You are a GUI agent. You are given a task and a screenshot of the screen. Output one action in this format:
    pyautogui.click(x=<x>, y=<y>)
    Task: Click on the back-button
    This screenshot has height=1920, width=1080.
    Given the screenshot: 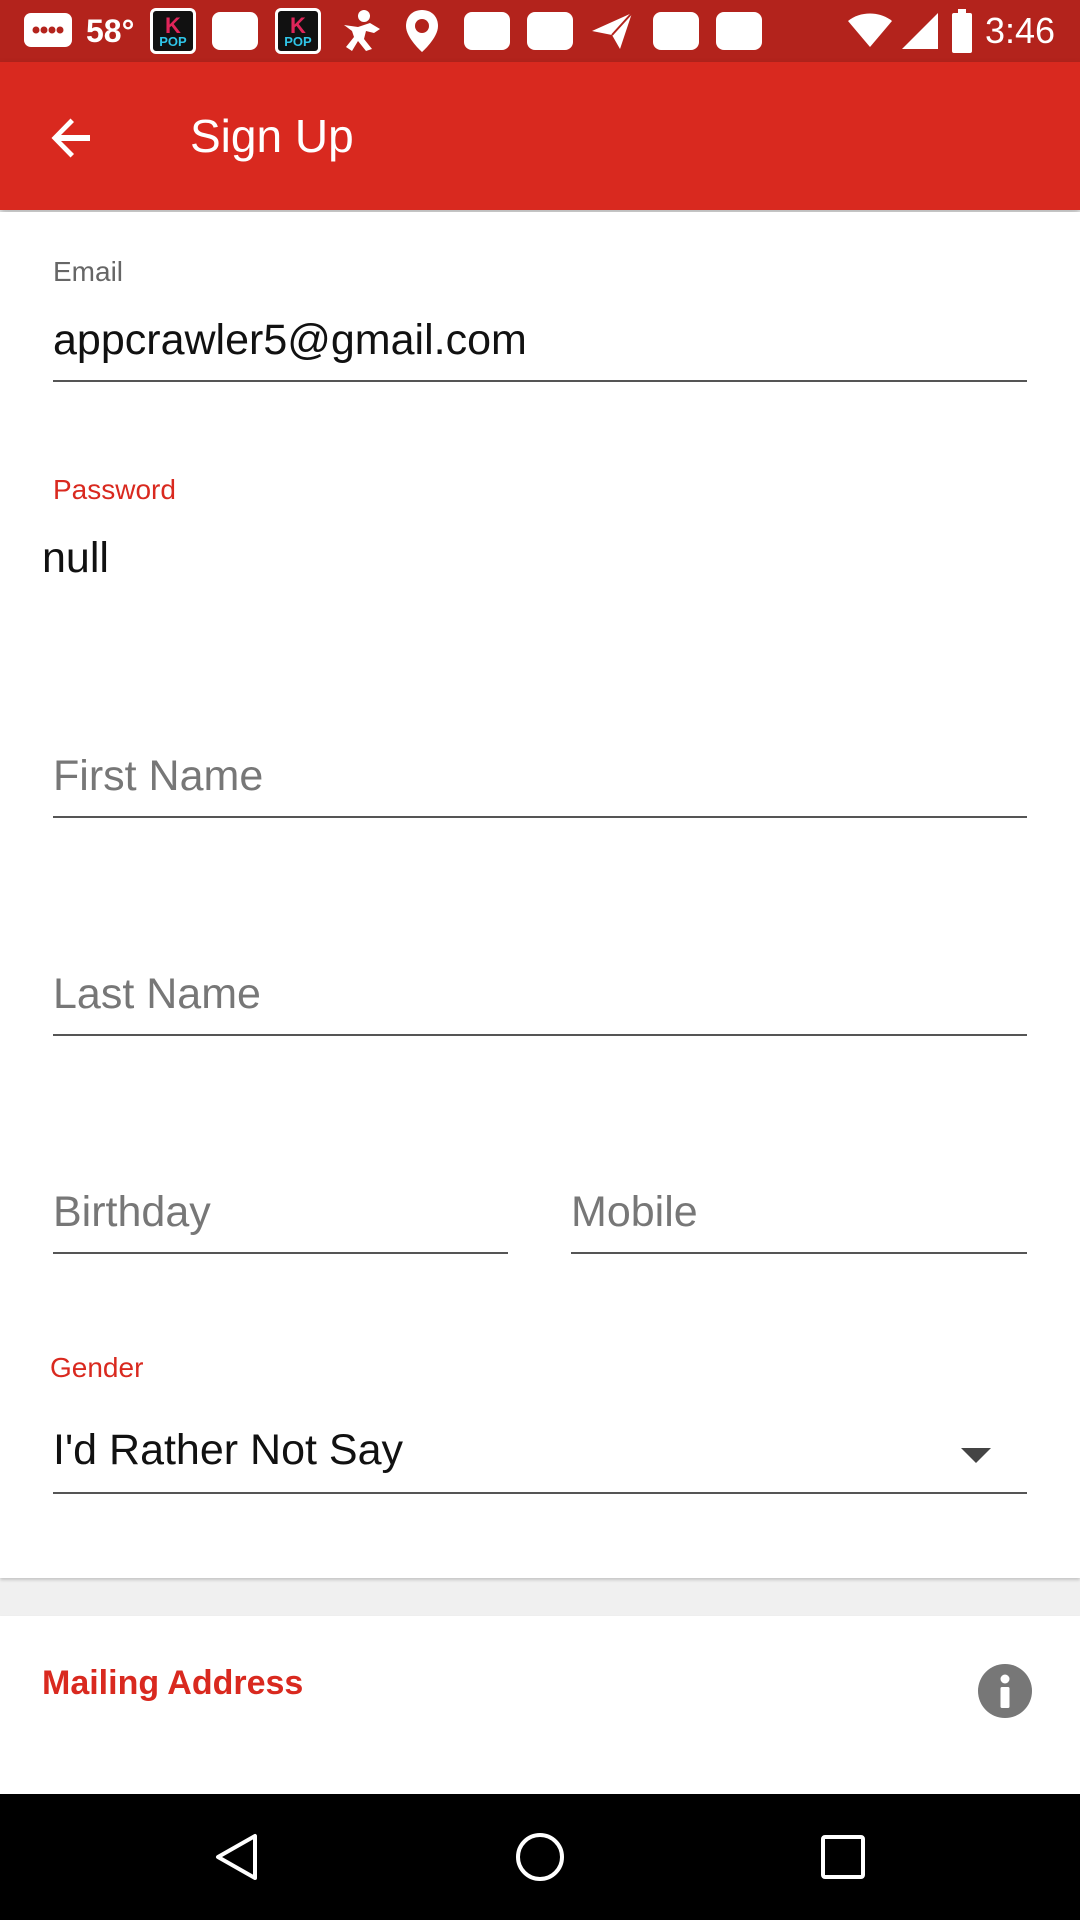 What is the action you would take?
    pyautogui.click(x=72, y=138)
    